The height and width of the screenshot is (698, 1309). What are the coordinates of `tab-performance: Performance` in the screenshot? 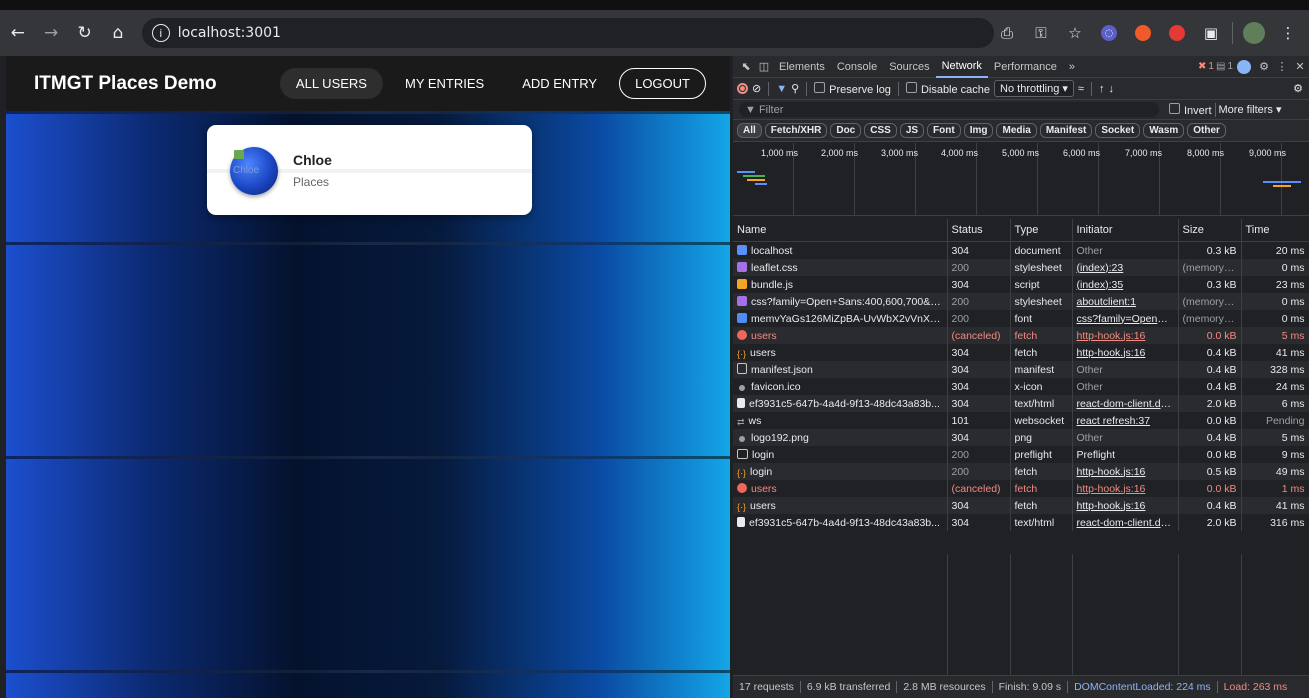 It's located at (1025, 67).